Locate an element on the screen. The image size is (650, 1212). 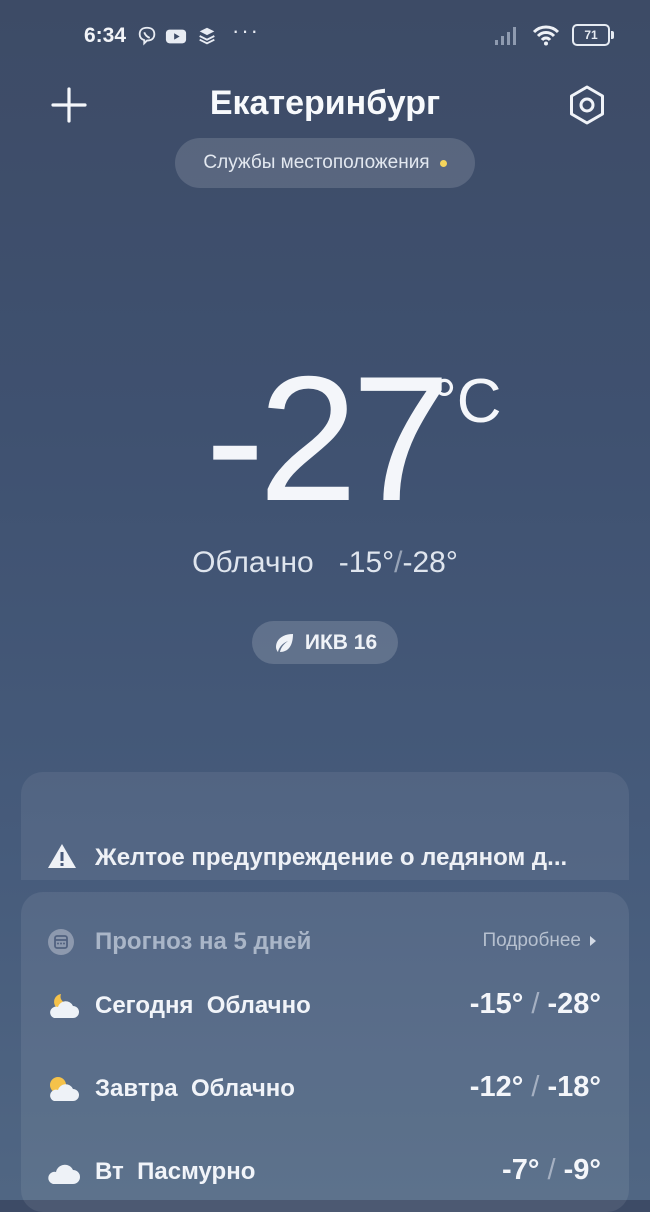
status-time: 6:34 is located at coordinates (105, 35).